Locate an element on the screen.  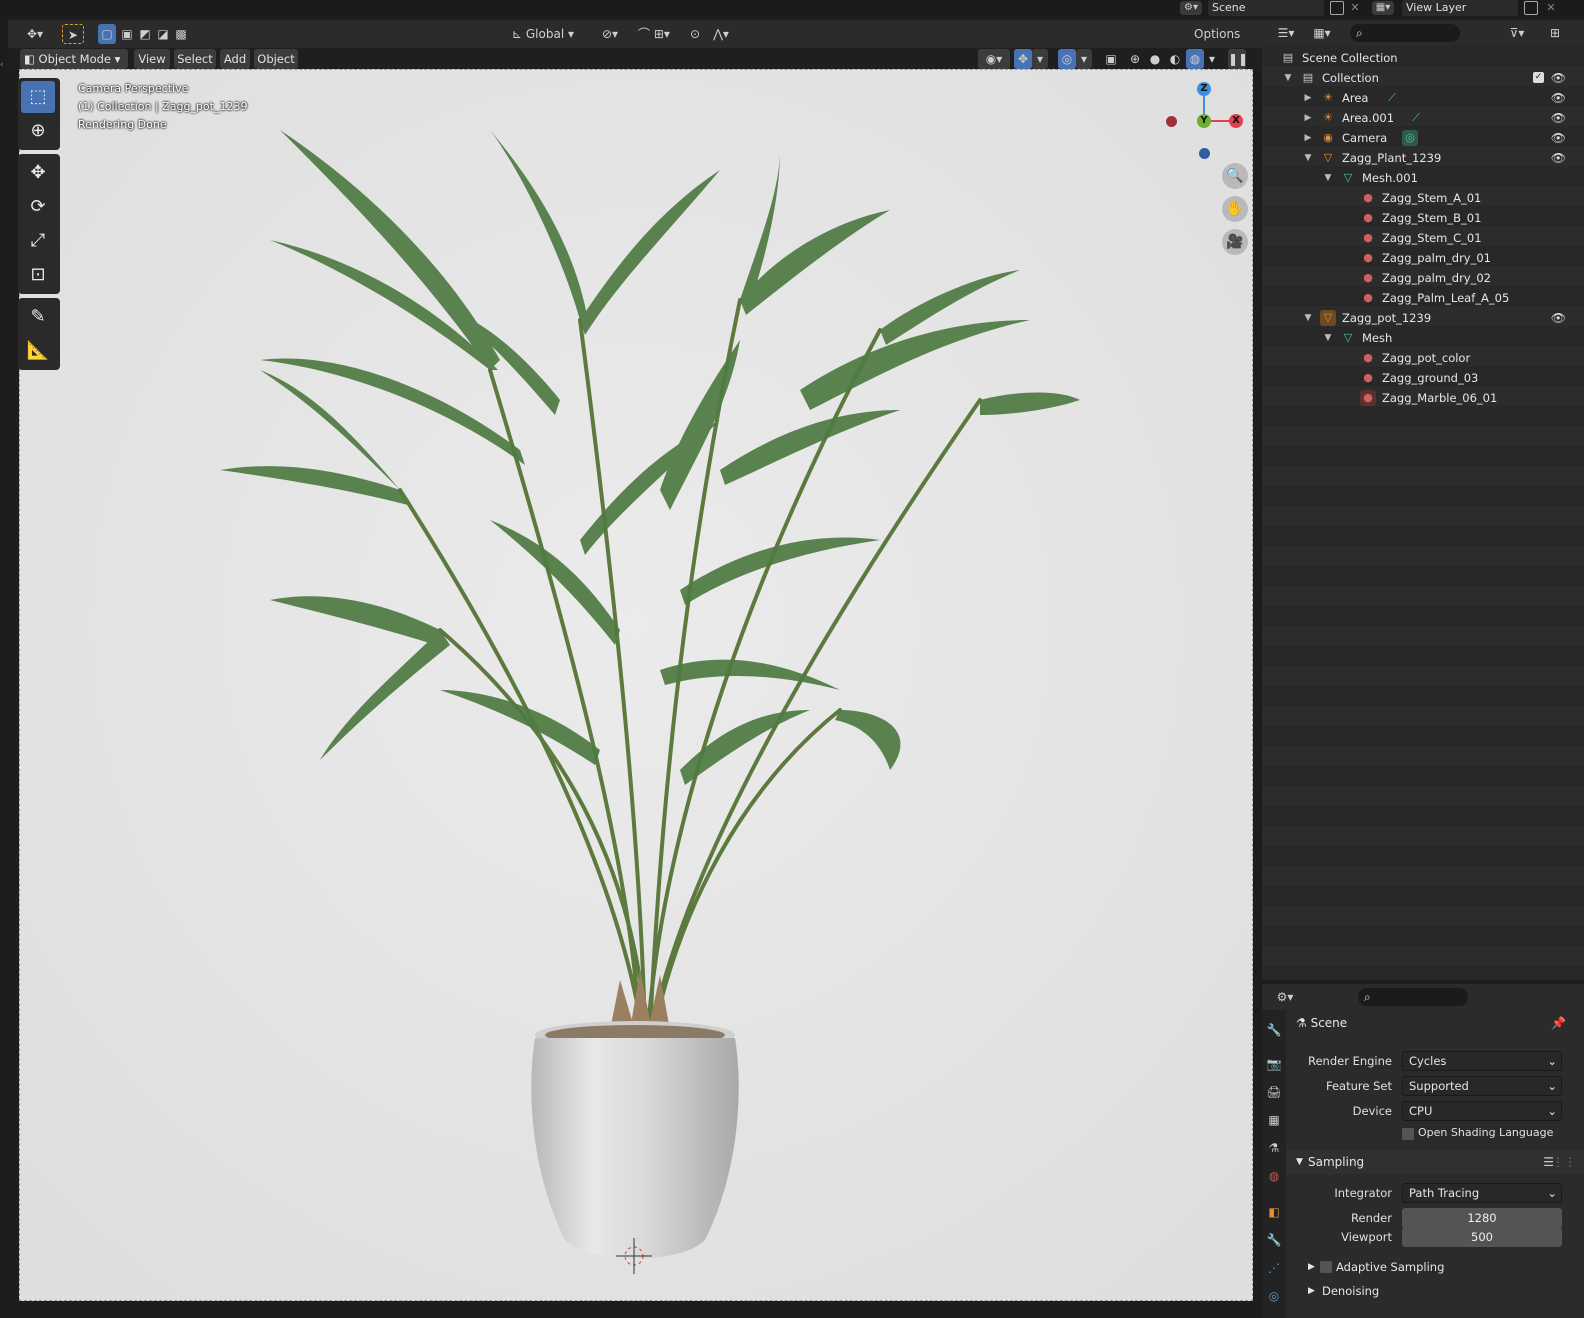
render-tab-icon: 📷 is located at coordinates (1274, 1064).